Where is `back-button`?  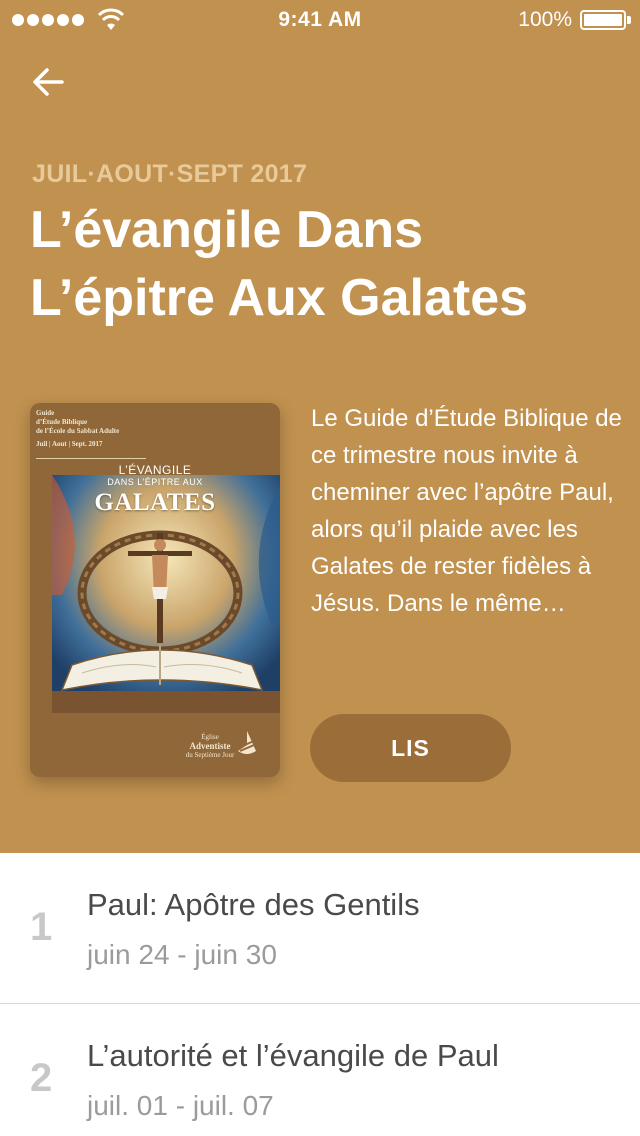
back-button is located at coordinates (48, 82).